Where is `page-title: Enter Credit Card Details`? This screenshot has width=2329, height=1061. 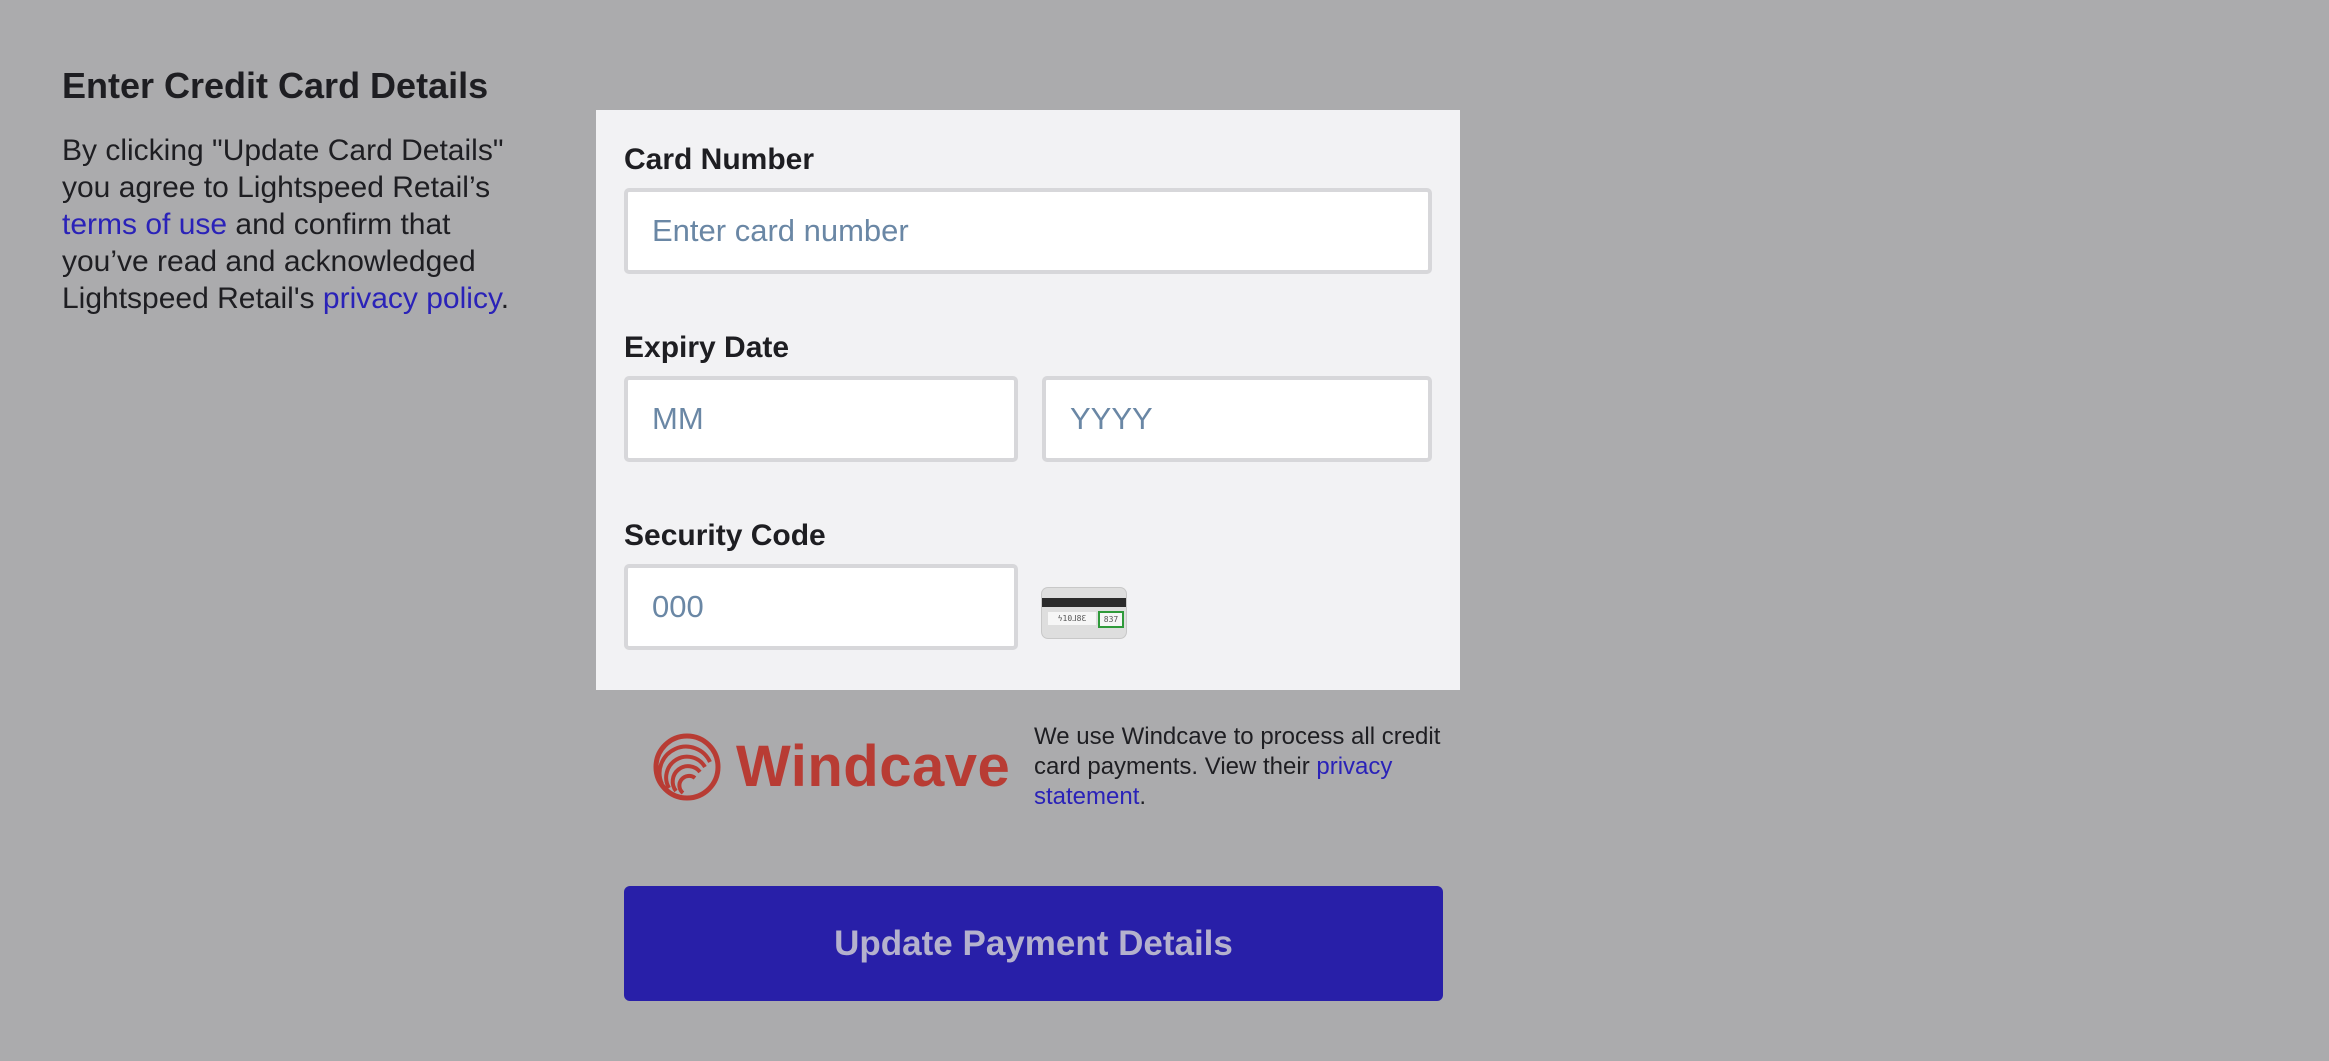
page-title: Enter Credit Card Details is located at coordinates (275, 85).